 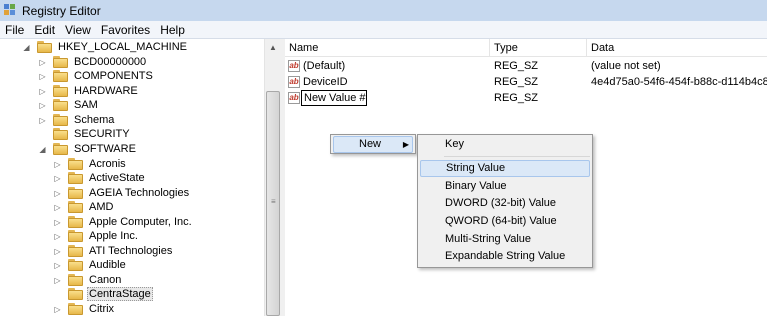 I want to click on registry-editor-icon, so click(x=10, y=10).